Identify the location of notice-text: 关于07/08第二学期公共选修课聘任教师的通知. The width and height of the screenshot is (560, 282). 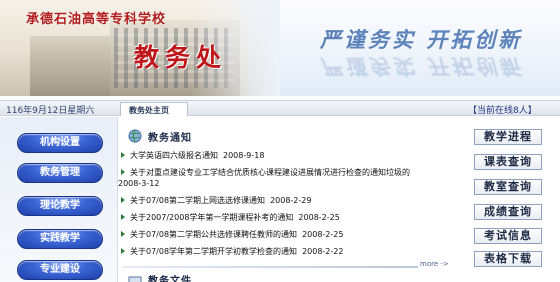
(214, 234).